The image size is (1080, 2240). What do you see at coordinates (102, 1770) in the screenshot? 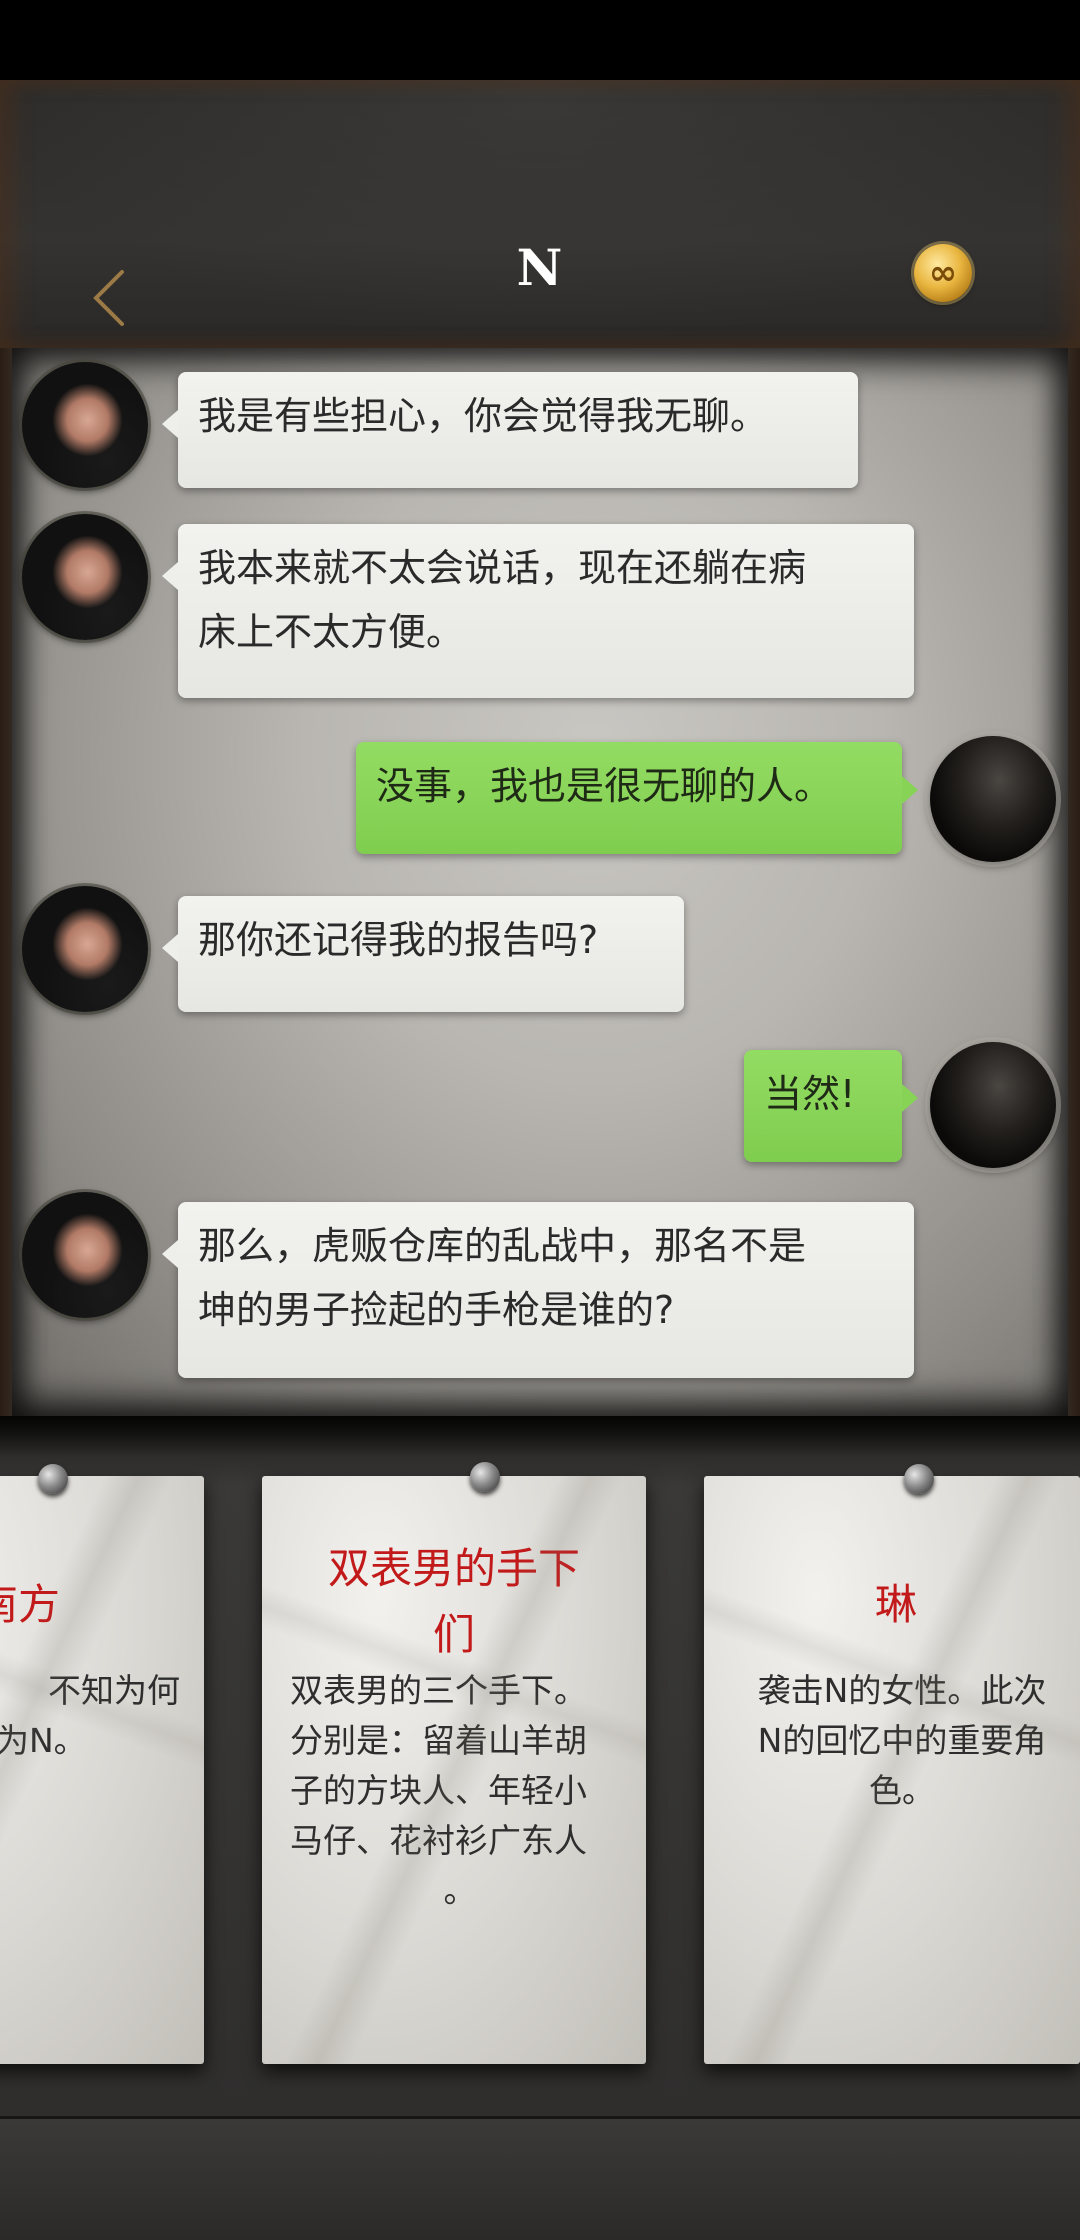
I see `clue-card: 南方 不知为何 为N。` at bounding box center [102, 1770].